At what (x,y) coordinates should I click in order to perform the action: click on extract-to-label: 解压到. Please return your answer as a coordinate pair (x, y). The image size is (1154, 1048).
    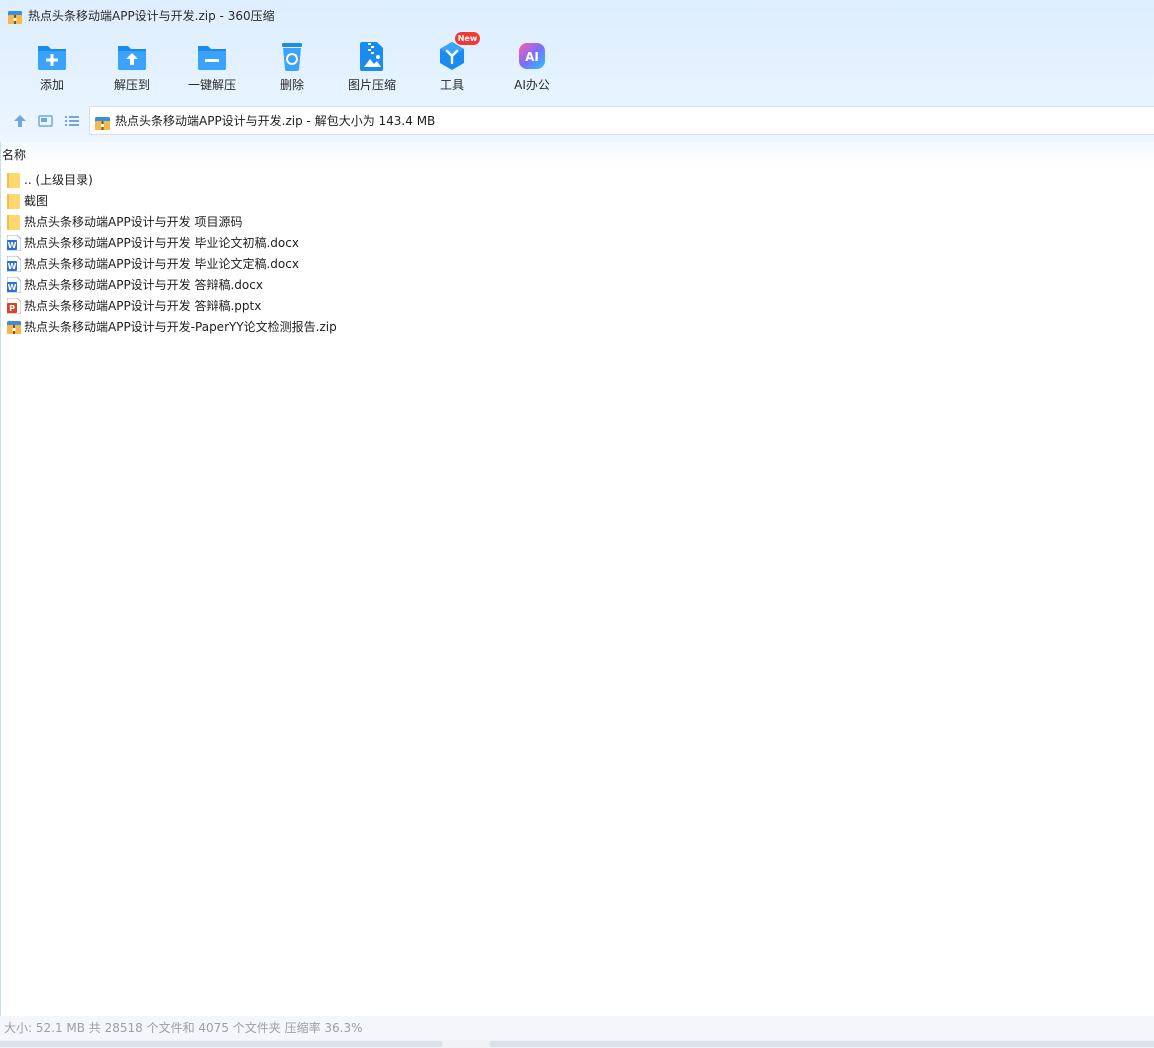
    Looking at the image, I should click on (131, 85).